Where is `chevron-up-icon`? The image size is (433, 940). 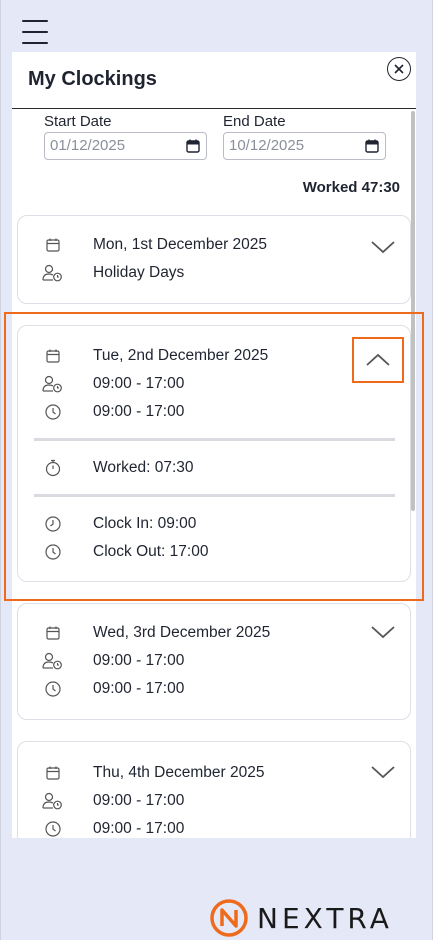 chevron-up-icon is located at coordinates (378, 359).